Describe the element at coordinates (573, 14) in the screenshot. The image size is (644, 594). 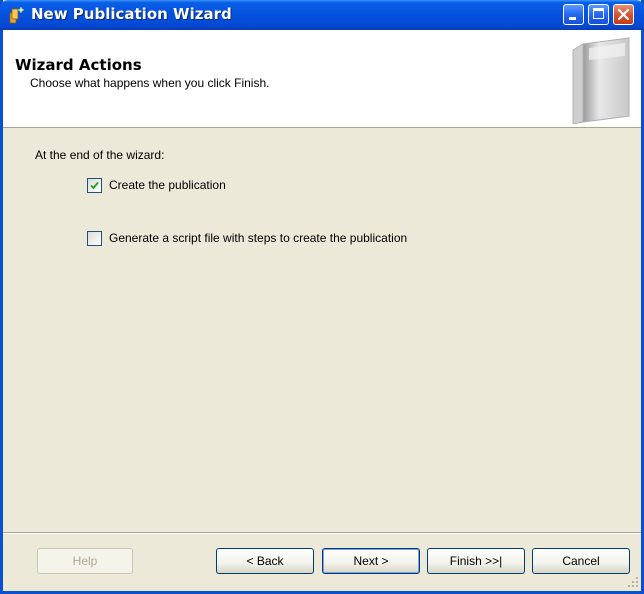
I see `minimize-button` at that location.